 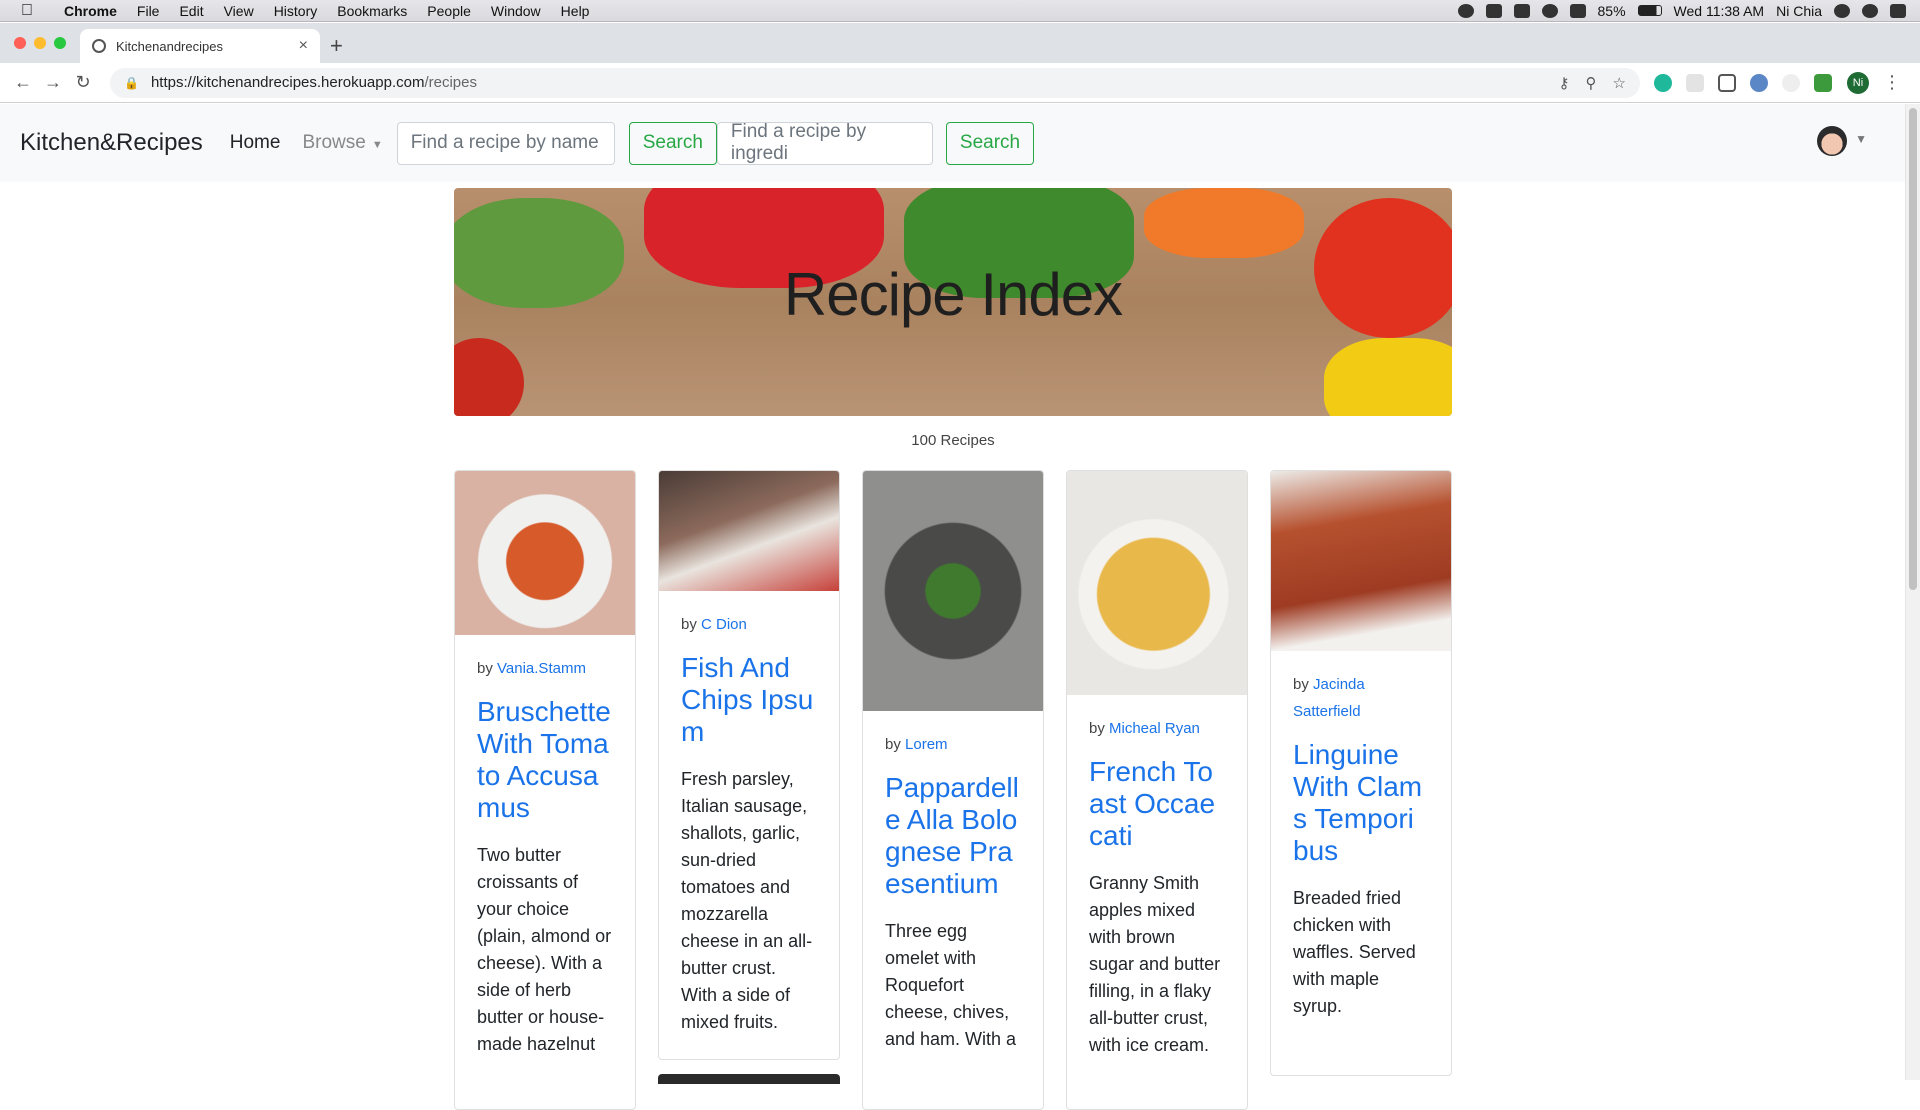 I want to click on carrot-image, so click(x=1224, y=223).